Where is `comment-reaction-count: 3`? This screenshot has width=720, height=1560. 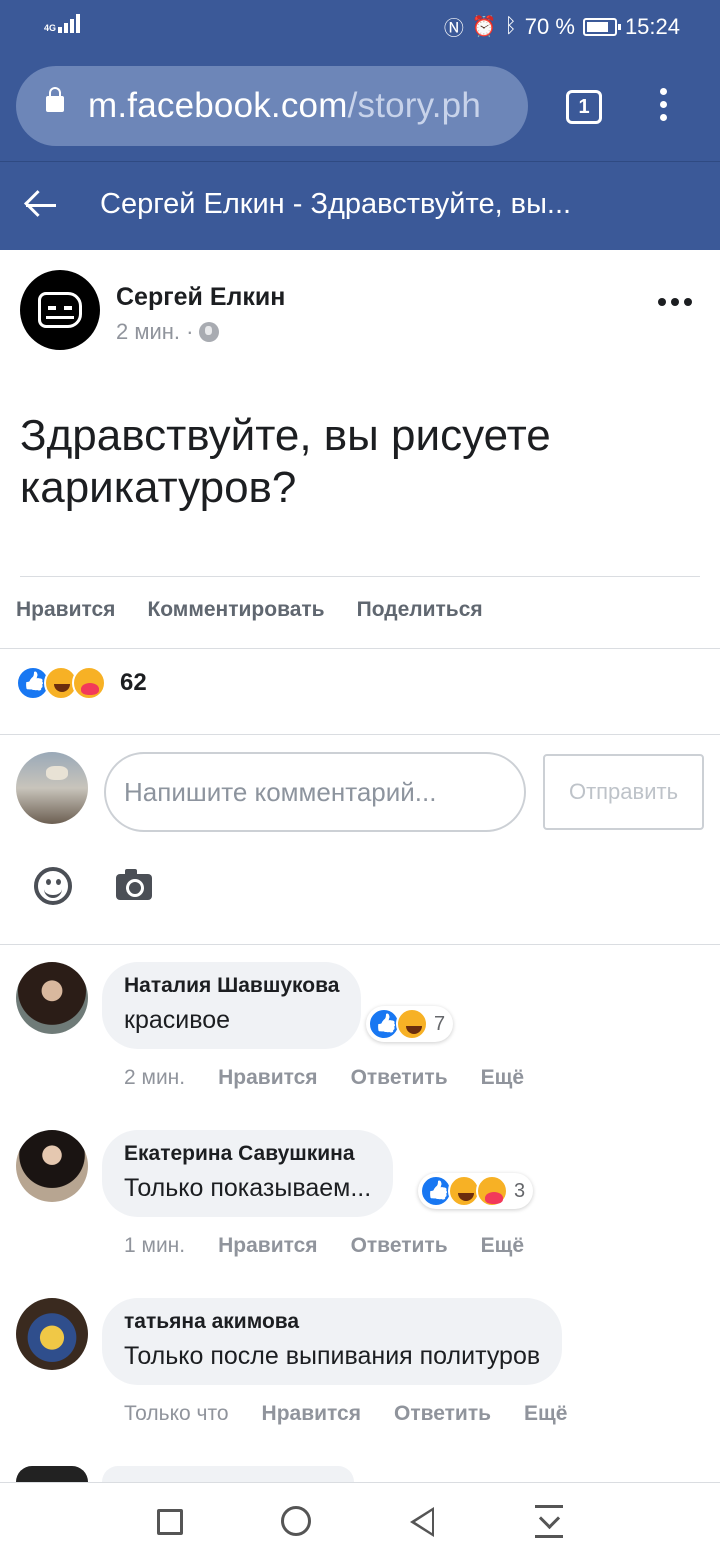
comment-reaction-count: 3 is located at coordinates (520, 1190).